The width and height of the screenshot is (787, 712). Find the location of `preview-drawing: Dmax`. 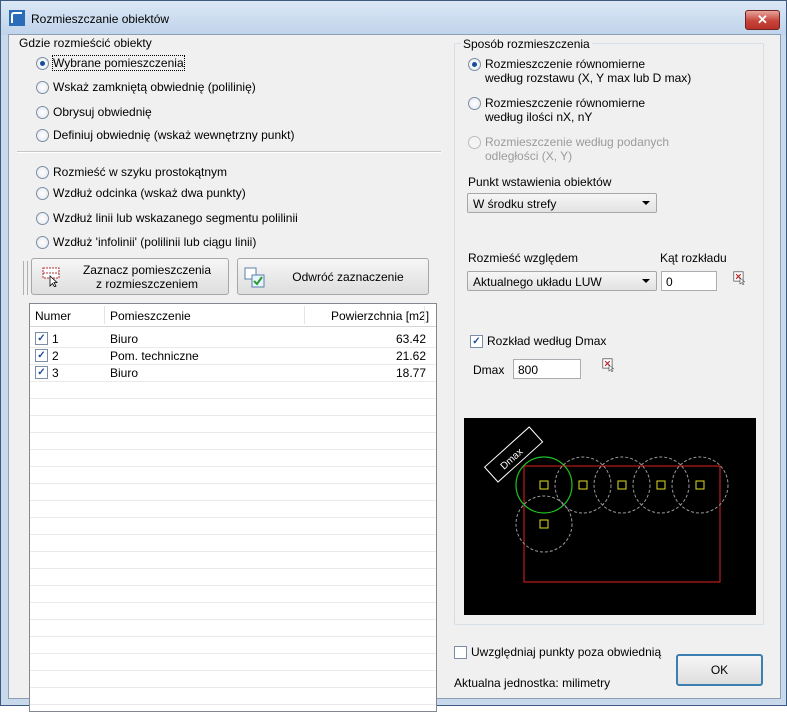

preview-drawing: Dmax is located at coordinates (606, 504).